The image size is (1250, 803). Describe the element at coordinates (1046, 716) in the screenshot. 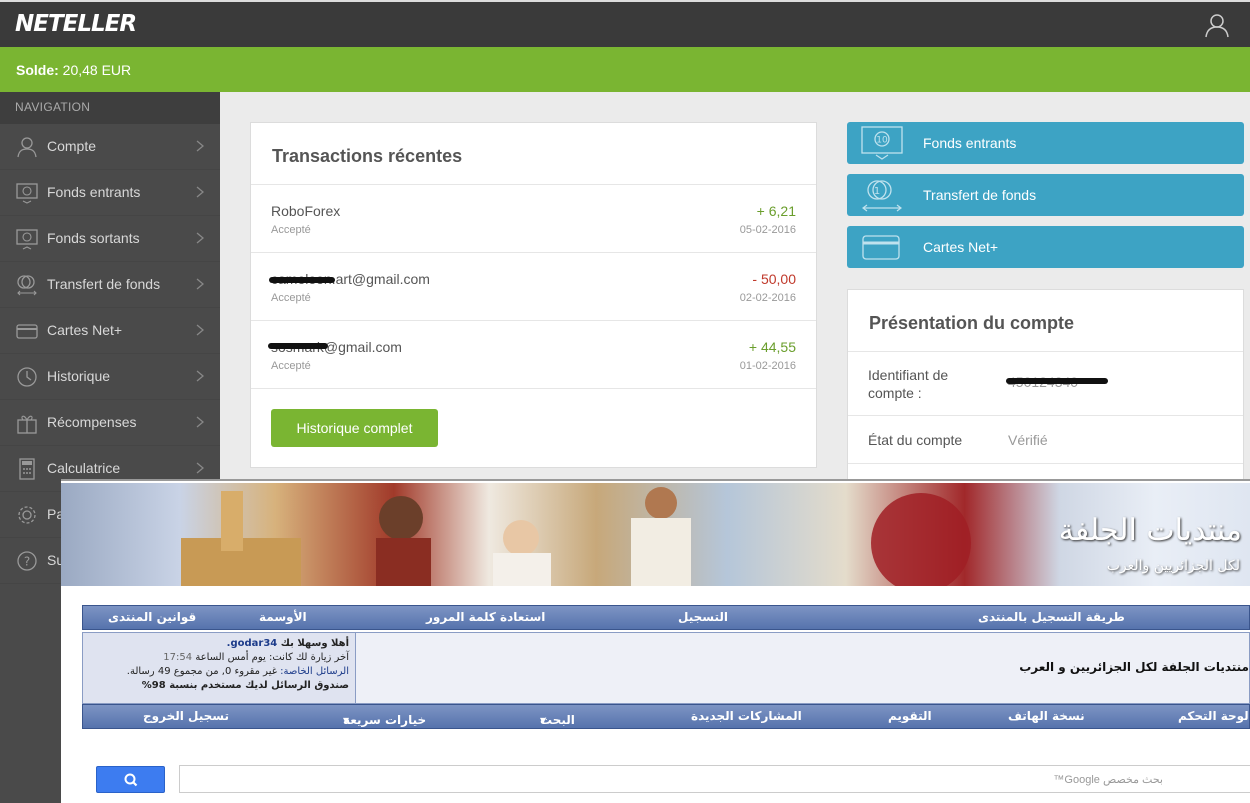

I see `nav-link-mobile-version: نسخة الهاتف` at that location.